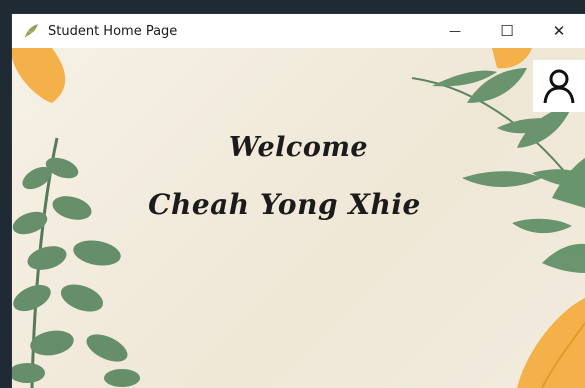  I want to click on close-icon: ✕, so click(559, 31).